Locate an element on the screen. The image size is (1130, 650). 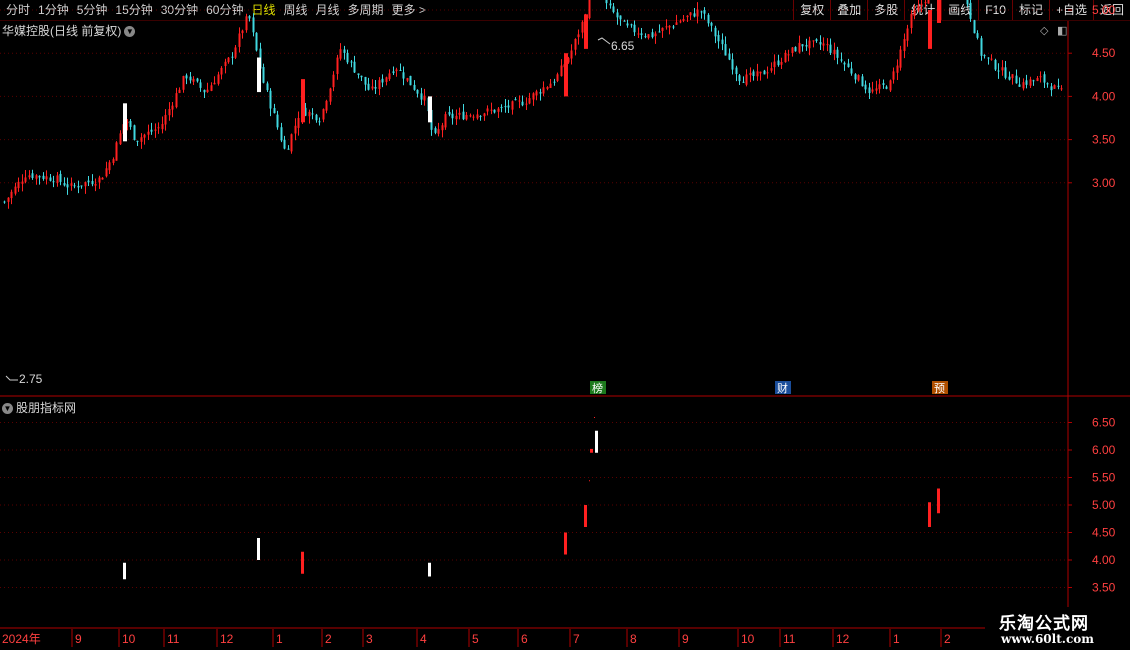
y-tick-label: 5.00 is located at coordinates (1104, 505).